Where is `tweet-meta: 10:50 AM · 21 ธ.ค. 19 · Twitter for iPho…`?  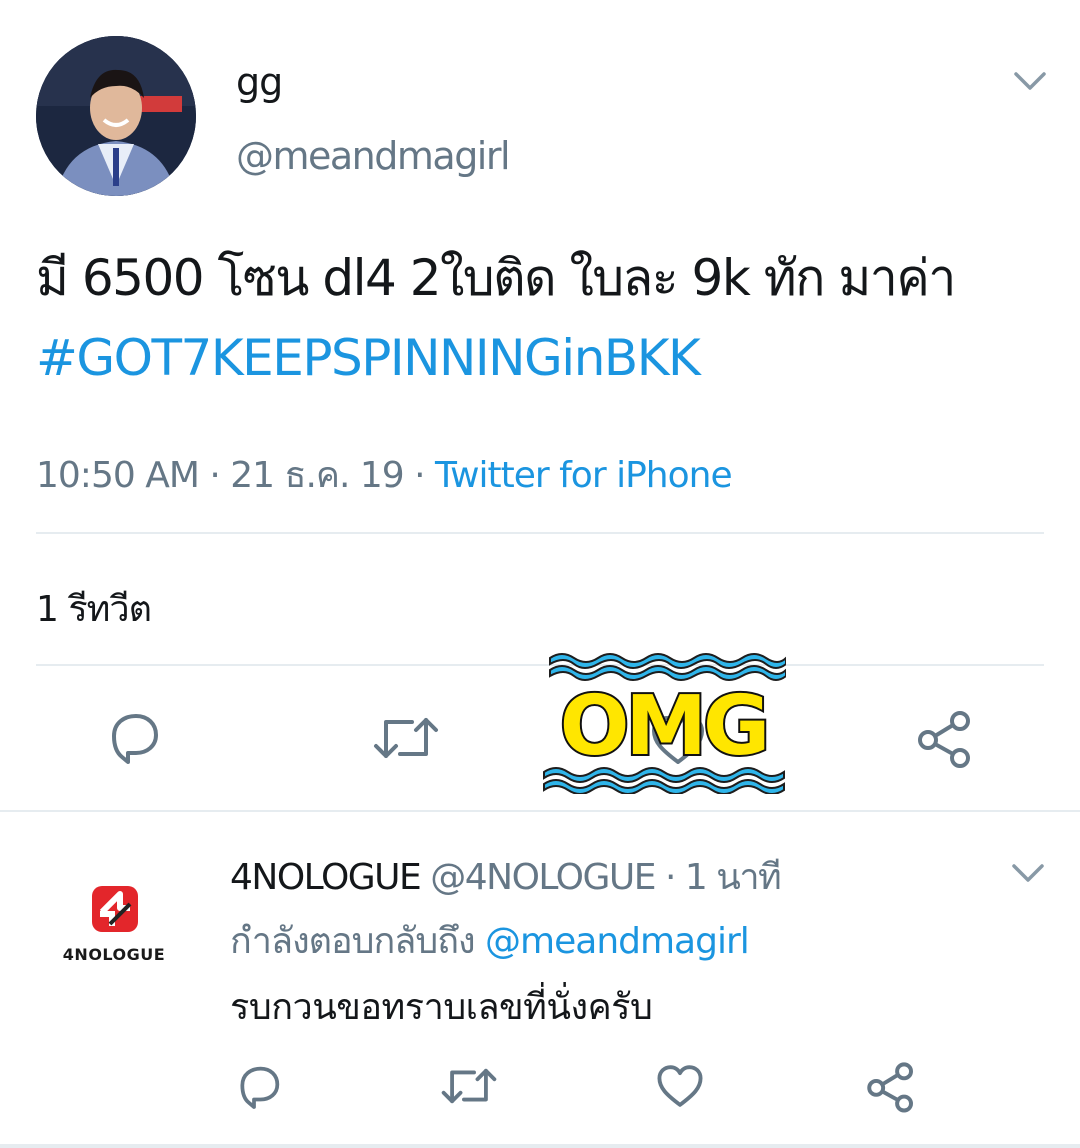
tweet-meta: 10:50 AM · 21 ธ.ค. 19 · Twitter for iPho… is located at coordinates (384, 474).